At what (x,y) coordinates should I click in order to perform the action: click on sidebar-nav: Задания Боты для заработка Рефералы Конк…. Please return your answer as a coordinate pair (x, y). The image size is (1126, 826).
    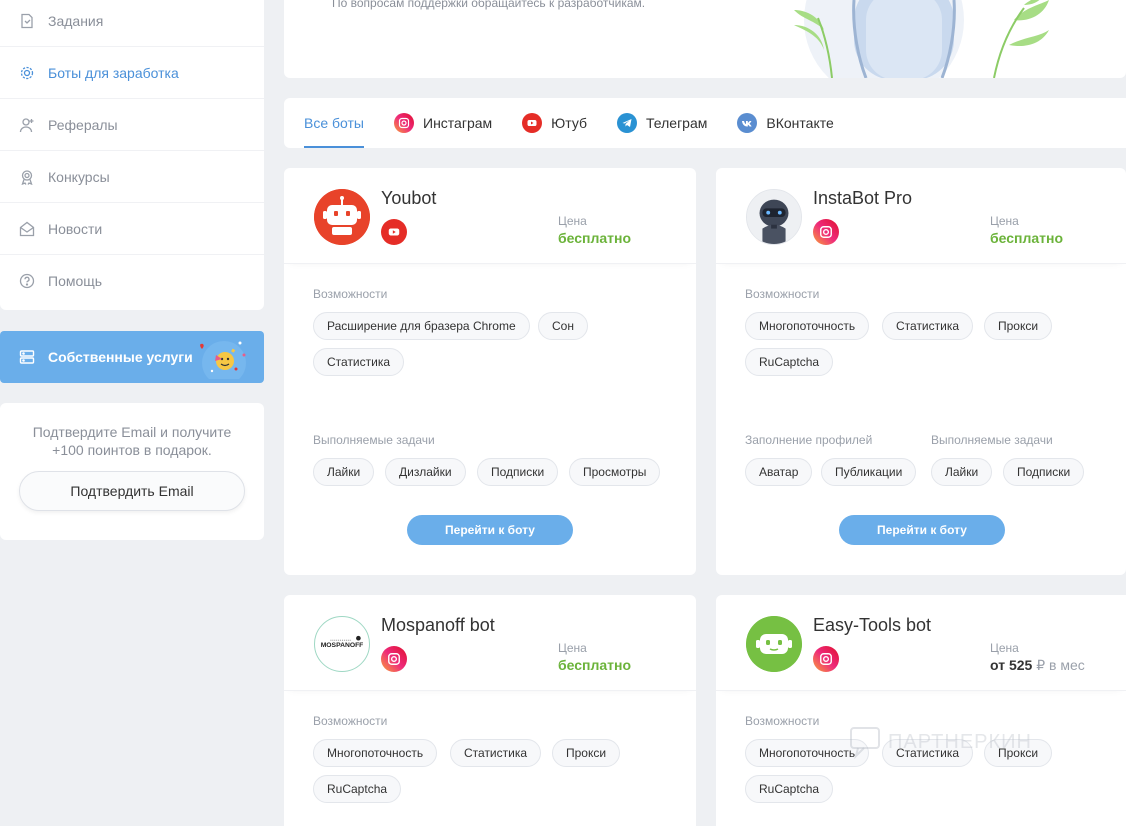
    Looking at the image, I should click on (132, 155).